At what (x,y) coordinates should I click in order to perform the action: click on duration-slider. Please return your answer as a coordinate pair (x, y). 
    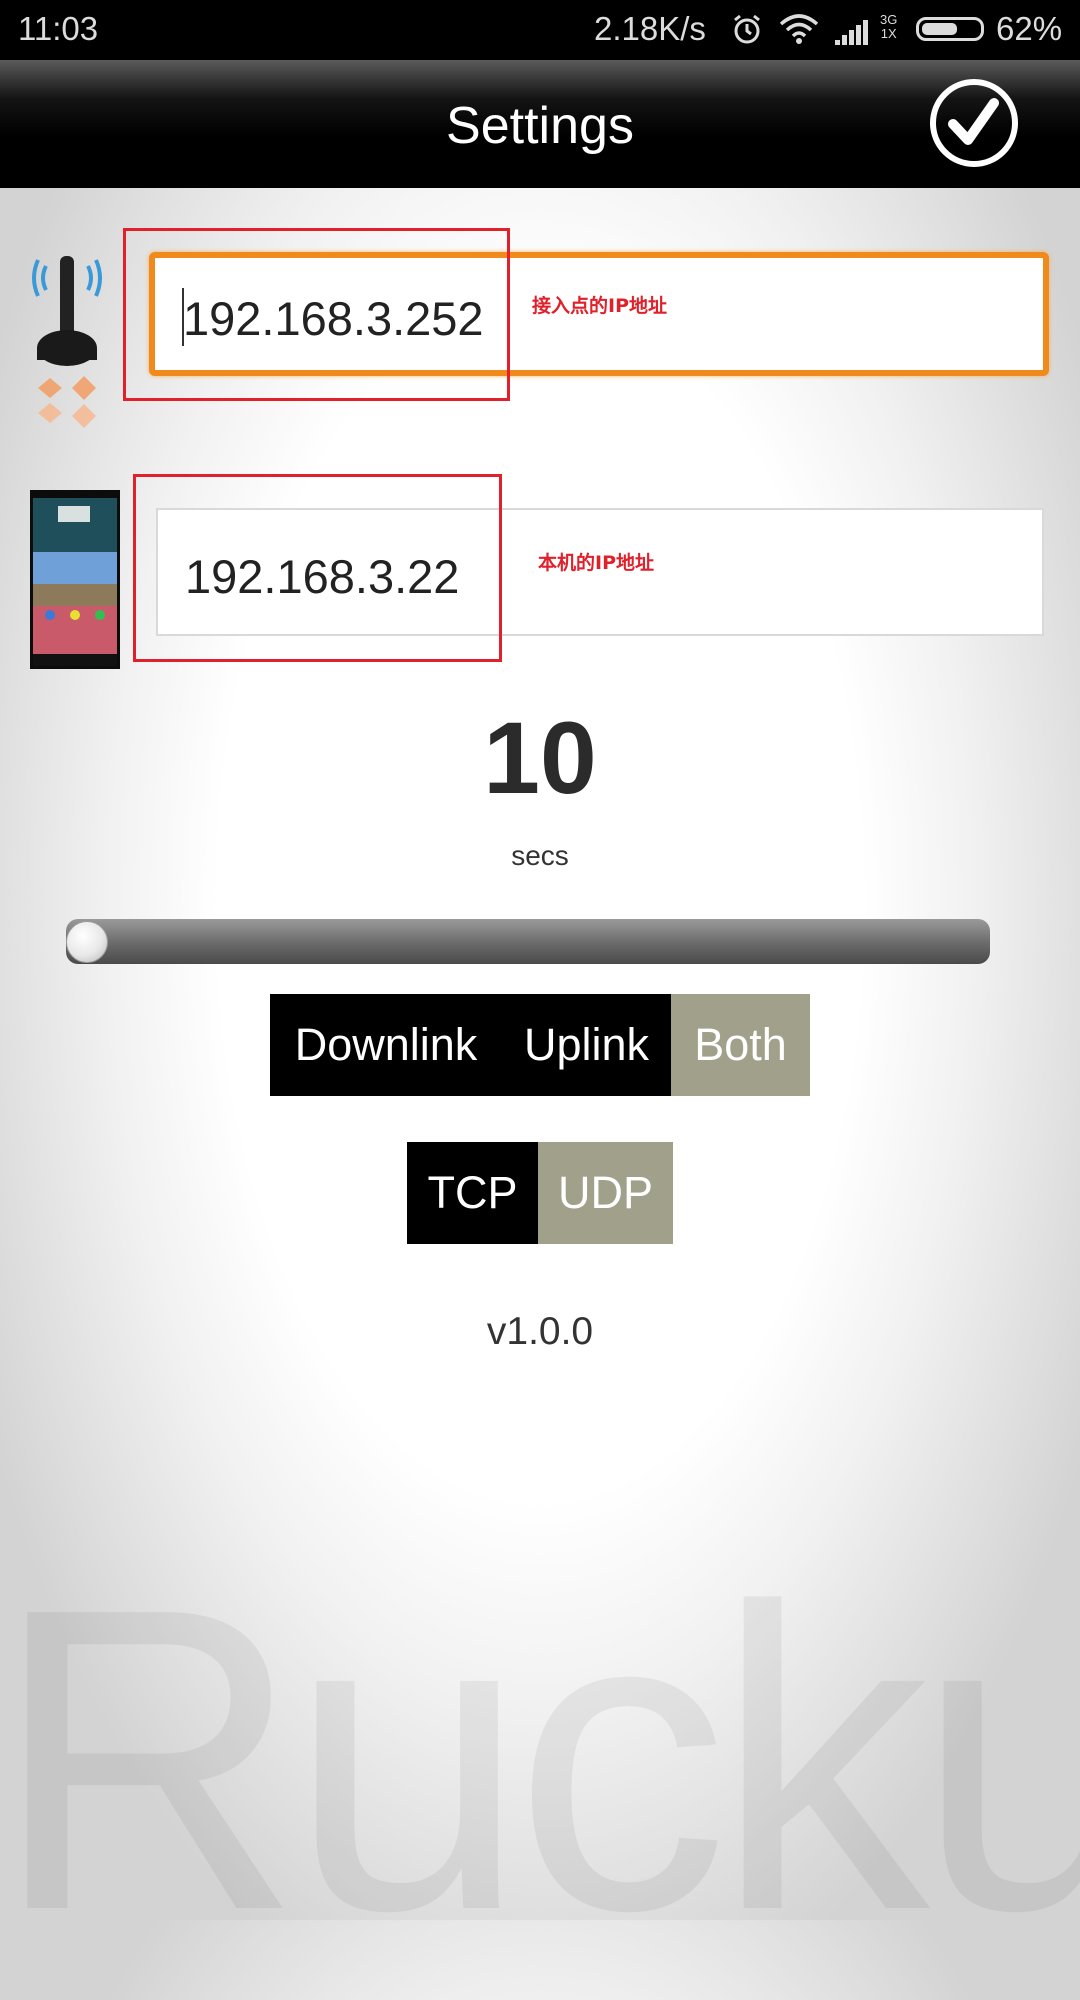
    Looking at the image, I should click on (528, 941).